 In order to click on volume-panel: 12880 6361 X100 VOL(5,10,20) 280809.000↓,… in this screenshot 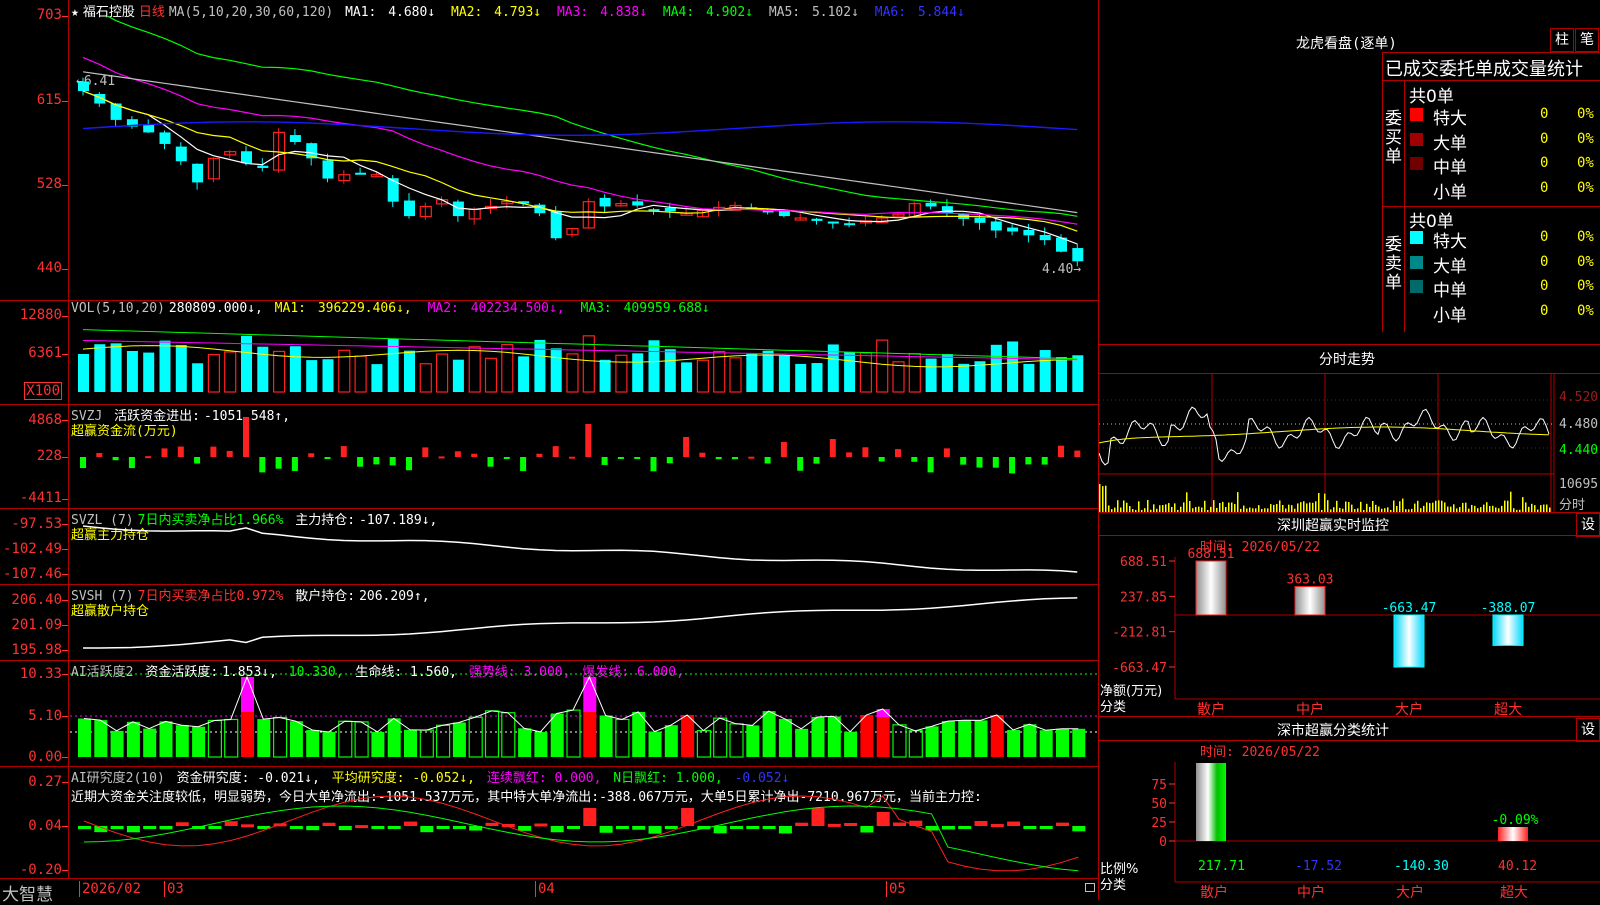, I will do `click(549, 352)`.